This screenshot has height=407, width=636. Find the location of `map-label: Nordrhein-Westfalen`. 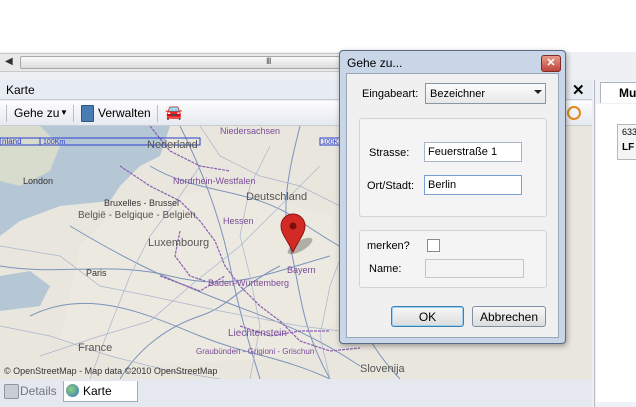

map-label: Nordrhein-Westfalen is located at coordinates (214, 181).